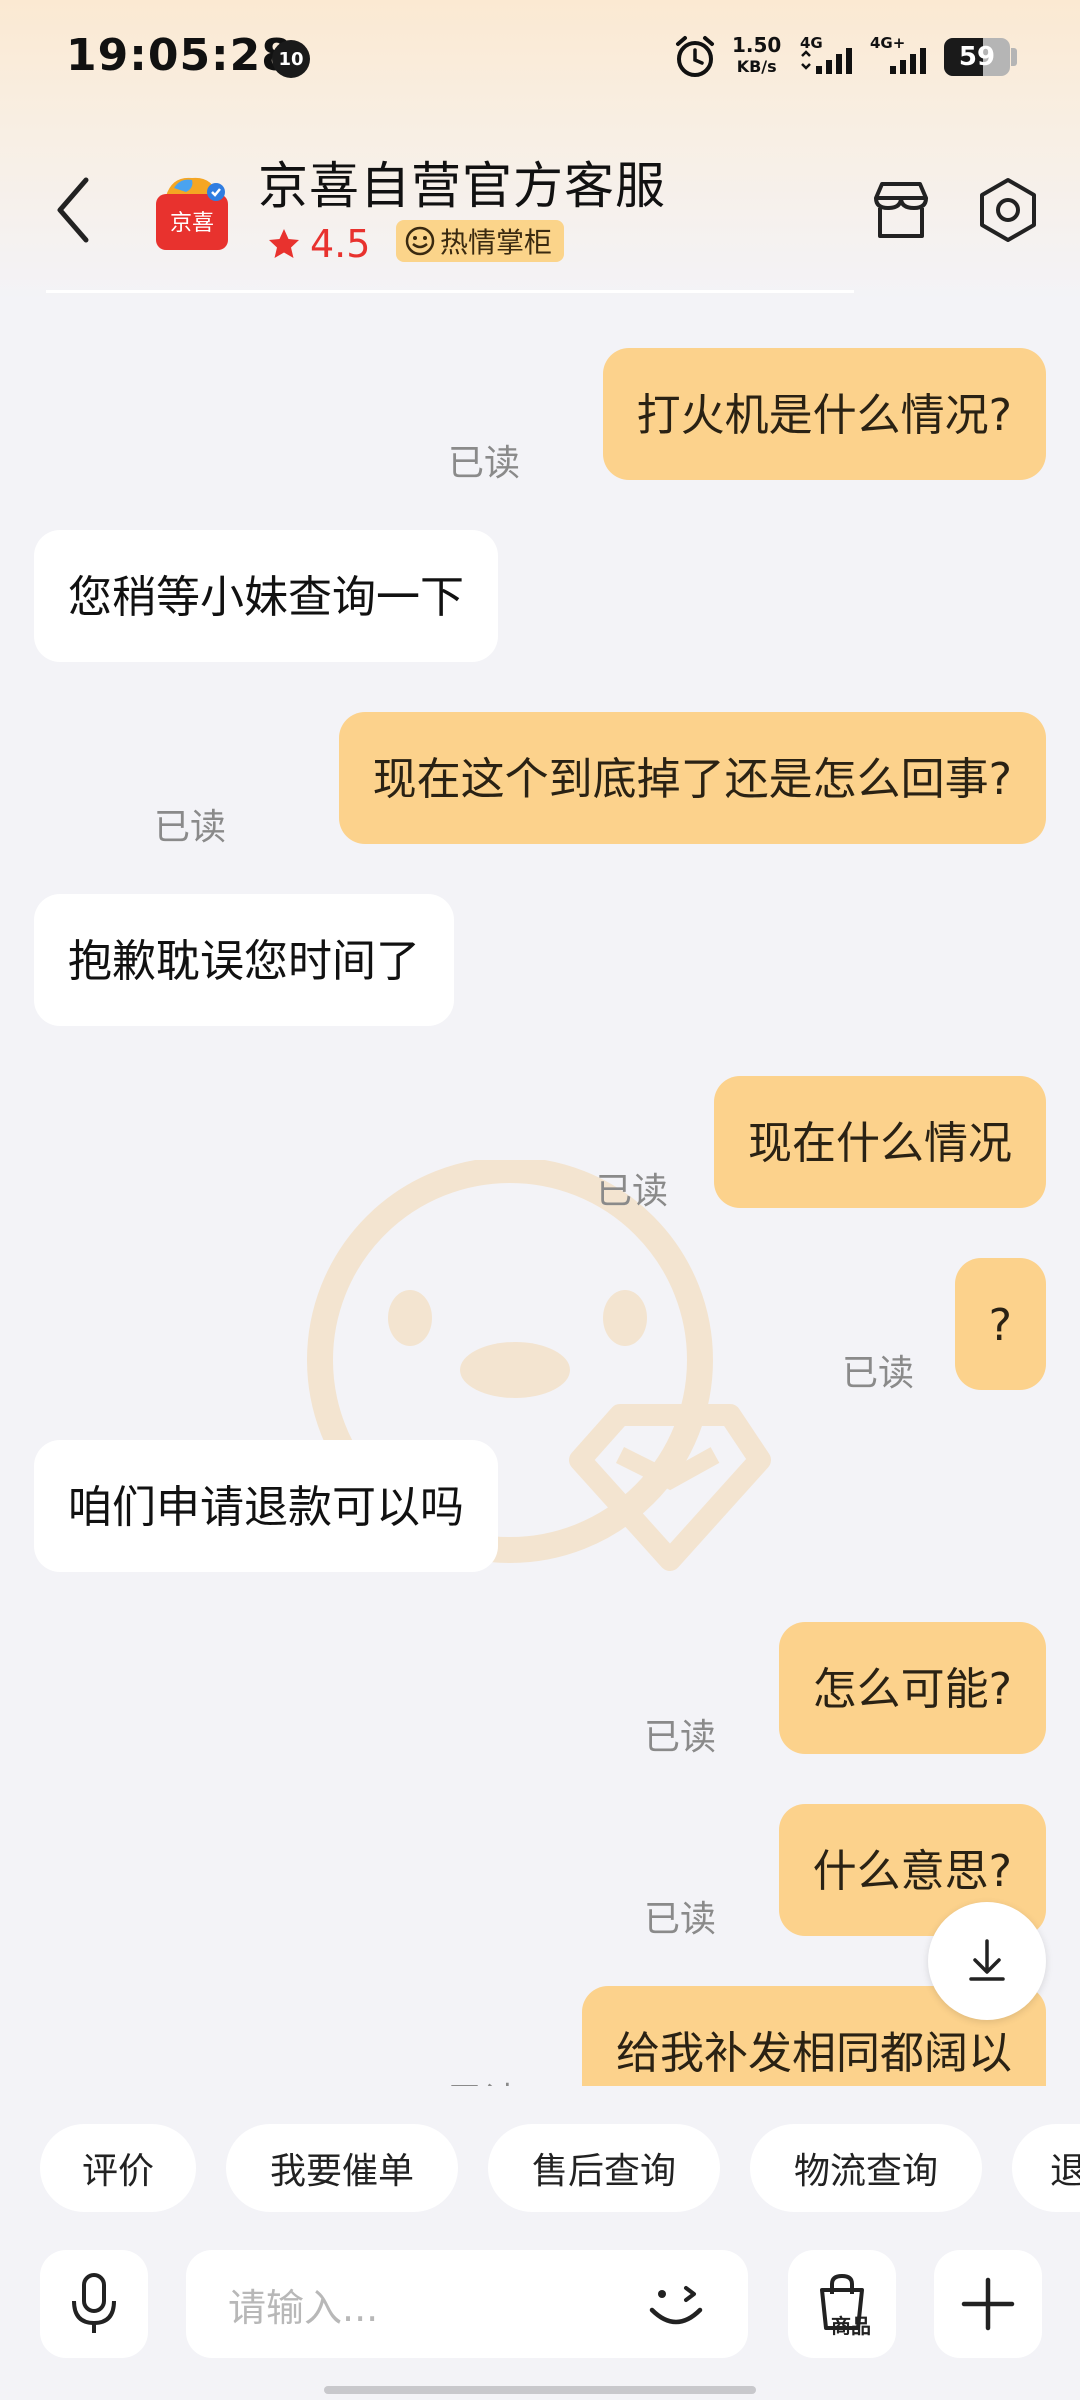 The image size is (1080, 2400). I want to click on outgoing-message: ?, so click(1000, 1324).